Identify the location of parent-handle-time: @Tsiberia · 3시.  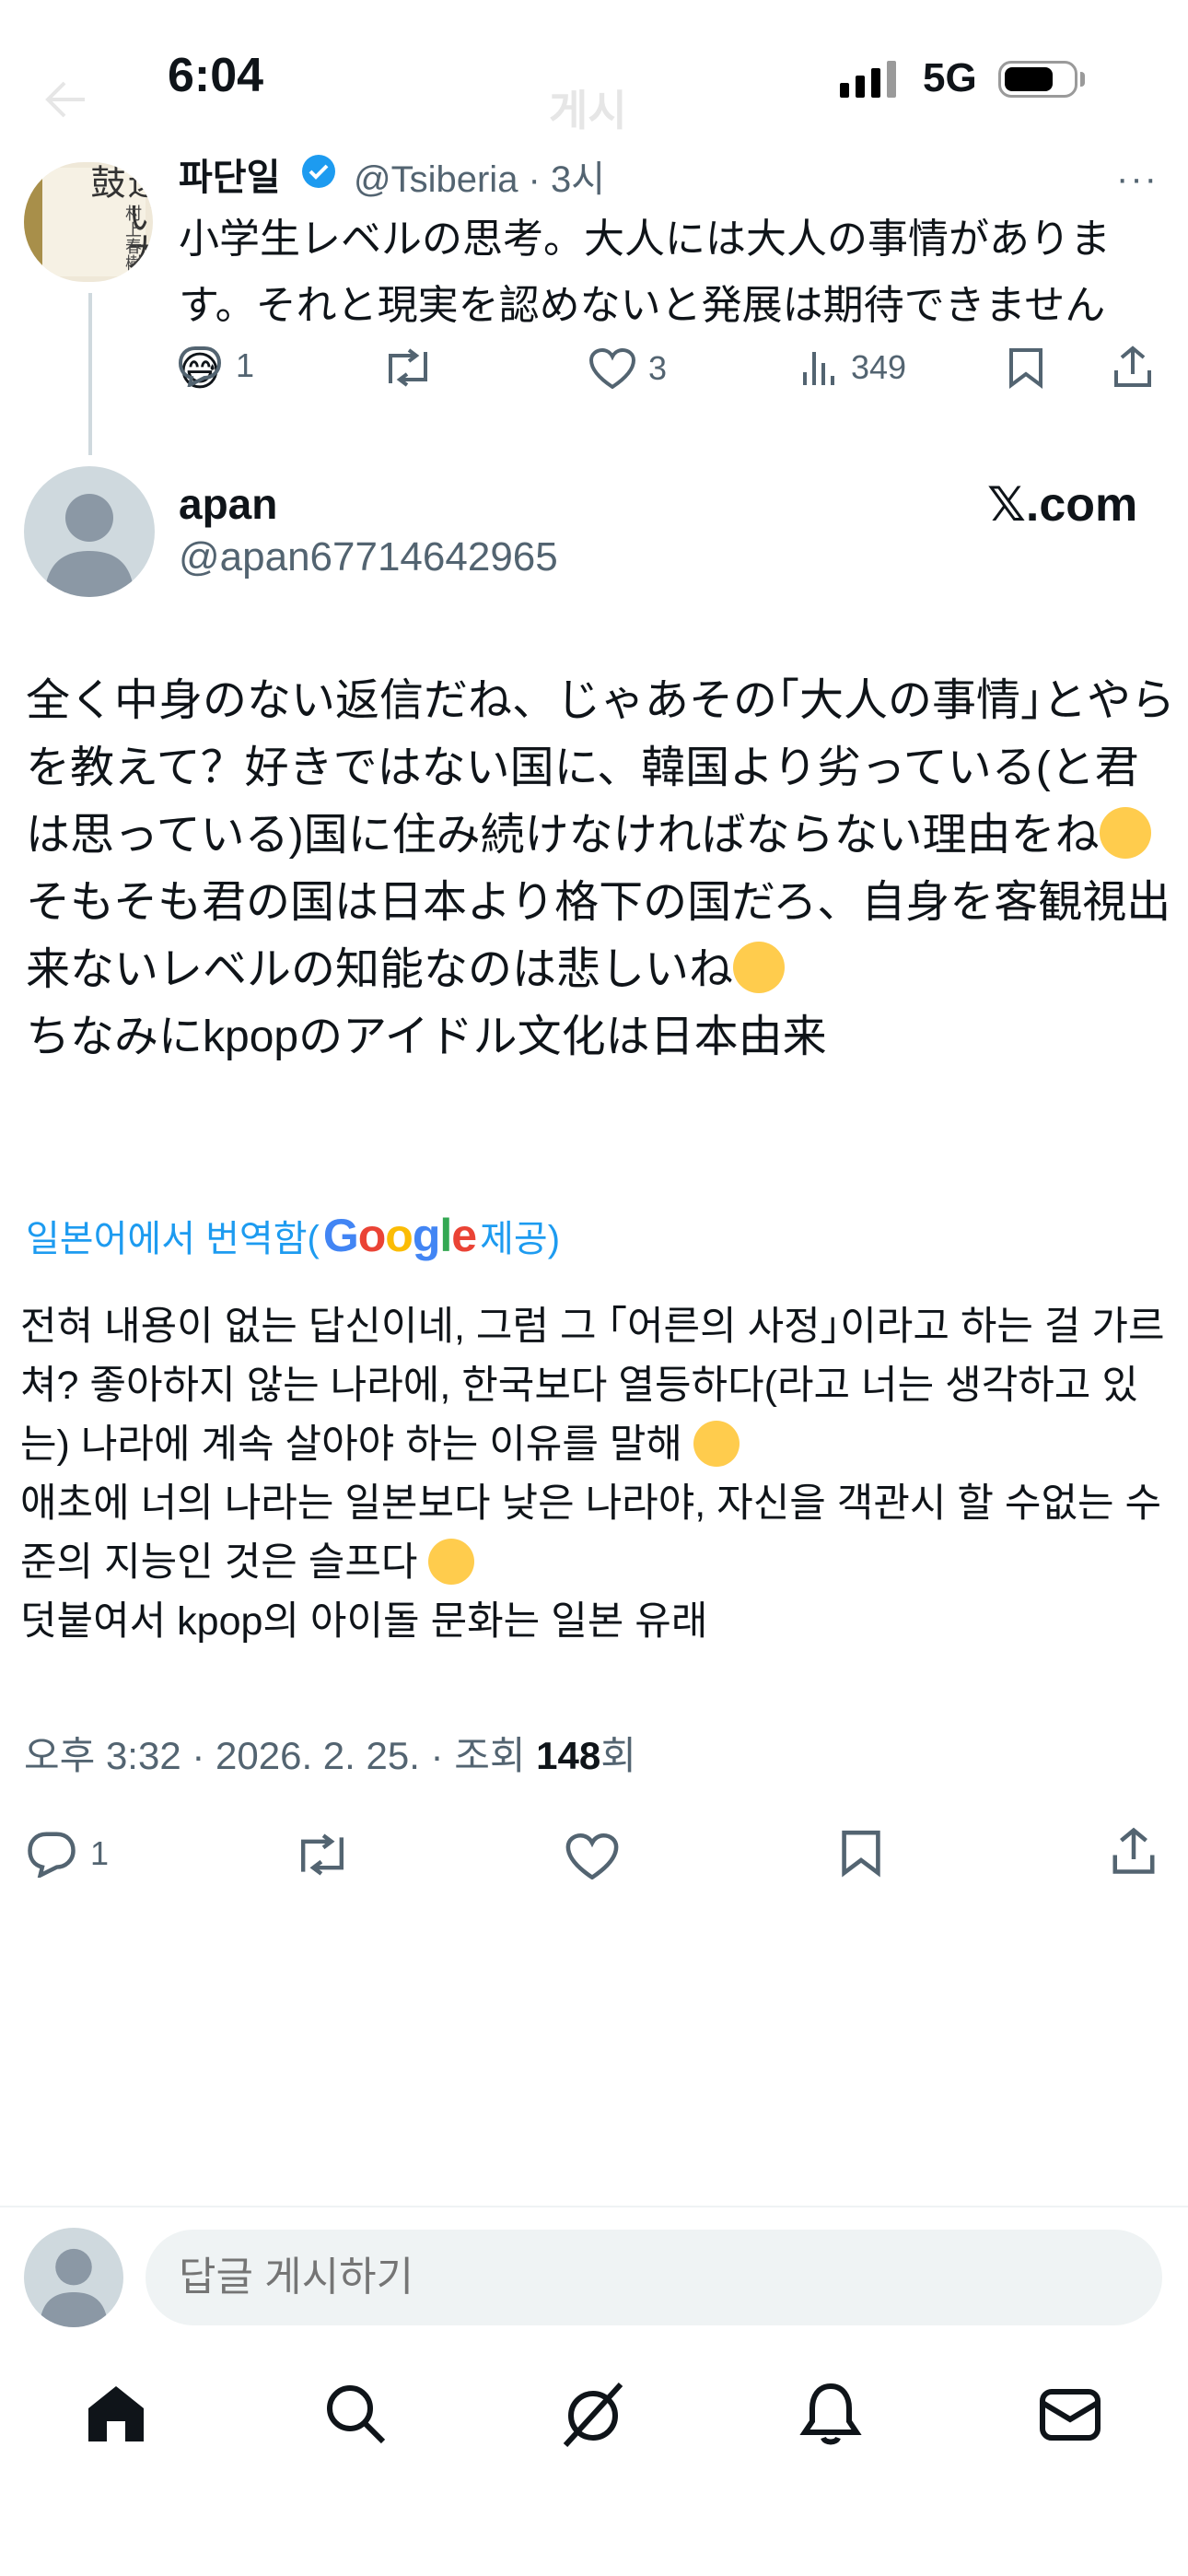
(479, 176).